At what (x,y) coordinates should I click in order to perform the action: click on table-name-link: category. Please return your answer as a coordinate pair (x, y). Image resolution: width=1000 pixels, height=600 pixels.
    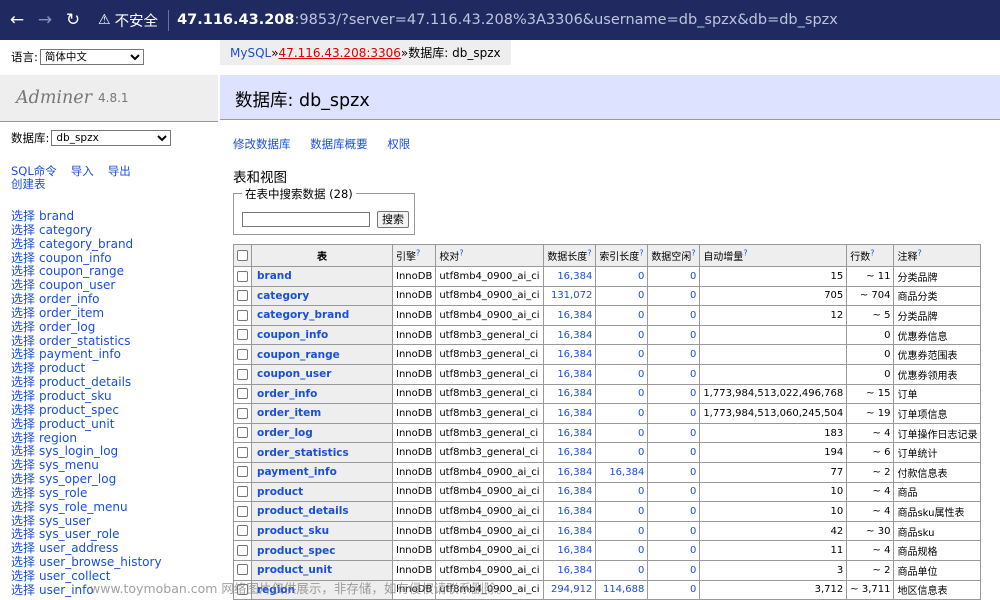
    Looking at the image, I should click on (283, 296).